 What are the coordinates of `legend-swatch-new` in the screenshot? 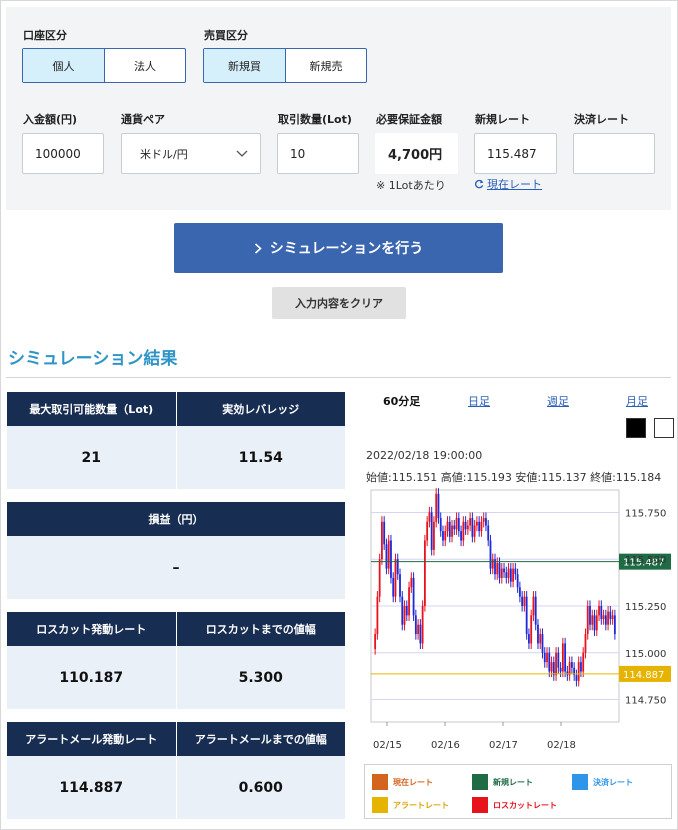 It's located at (480, 782).